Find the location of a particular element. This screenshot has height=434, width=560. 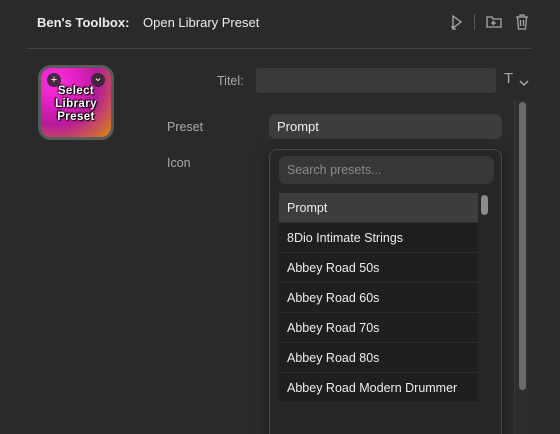

run-icon is located at coordinates (457, 22).